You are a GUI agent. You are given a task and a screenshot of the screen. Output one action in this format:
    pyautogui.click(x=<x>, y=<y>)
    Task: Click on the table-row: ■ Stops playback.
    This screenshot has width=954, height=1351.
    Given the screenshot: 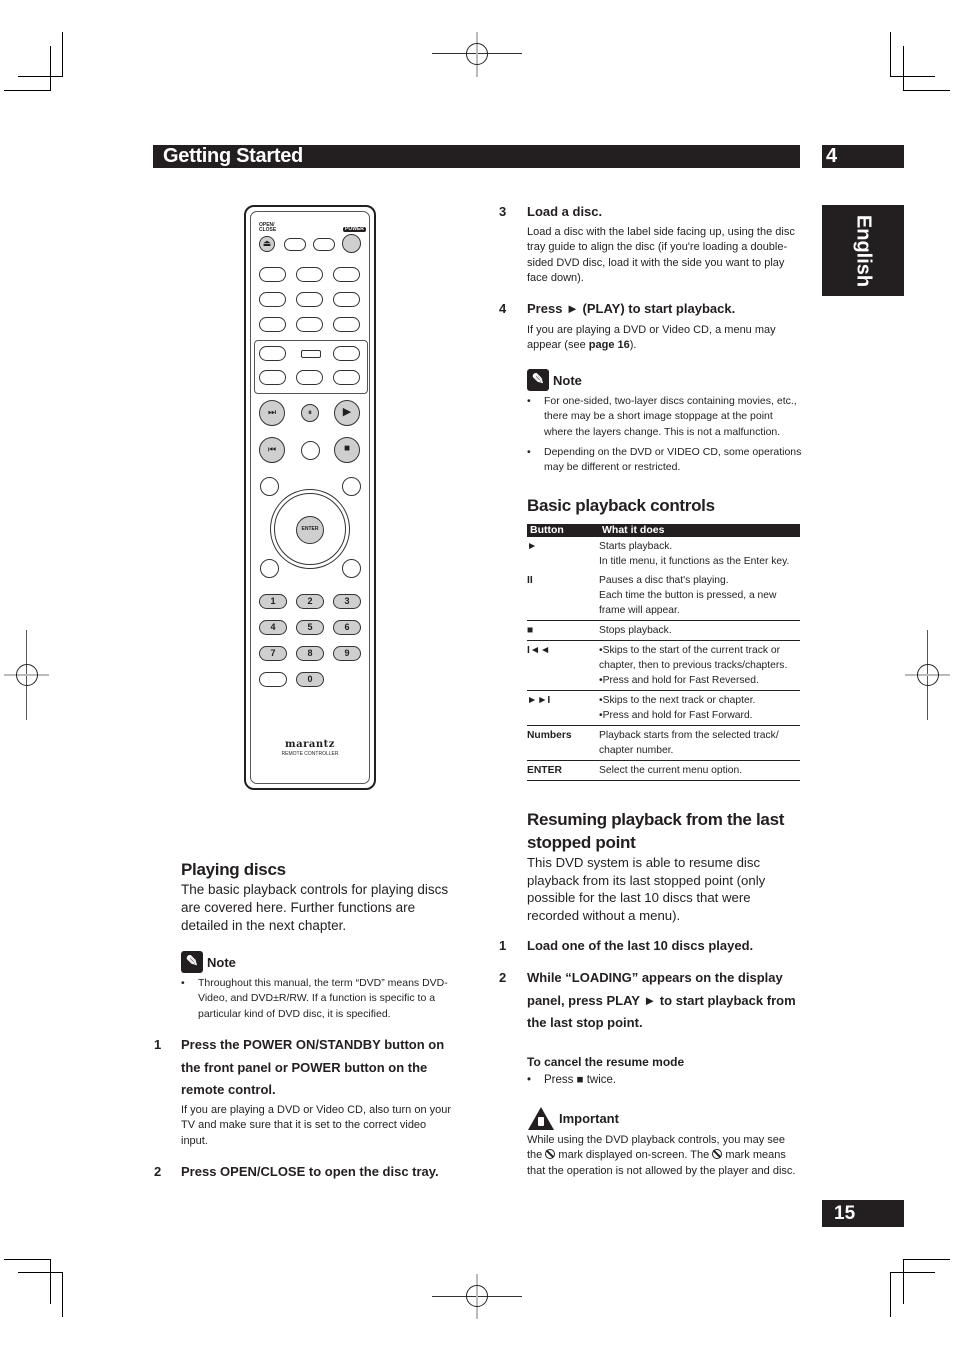 What is the action you would take?
    pyautogui.click(x=663, y=630)
    